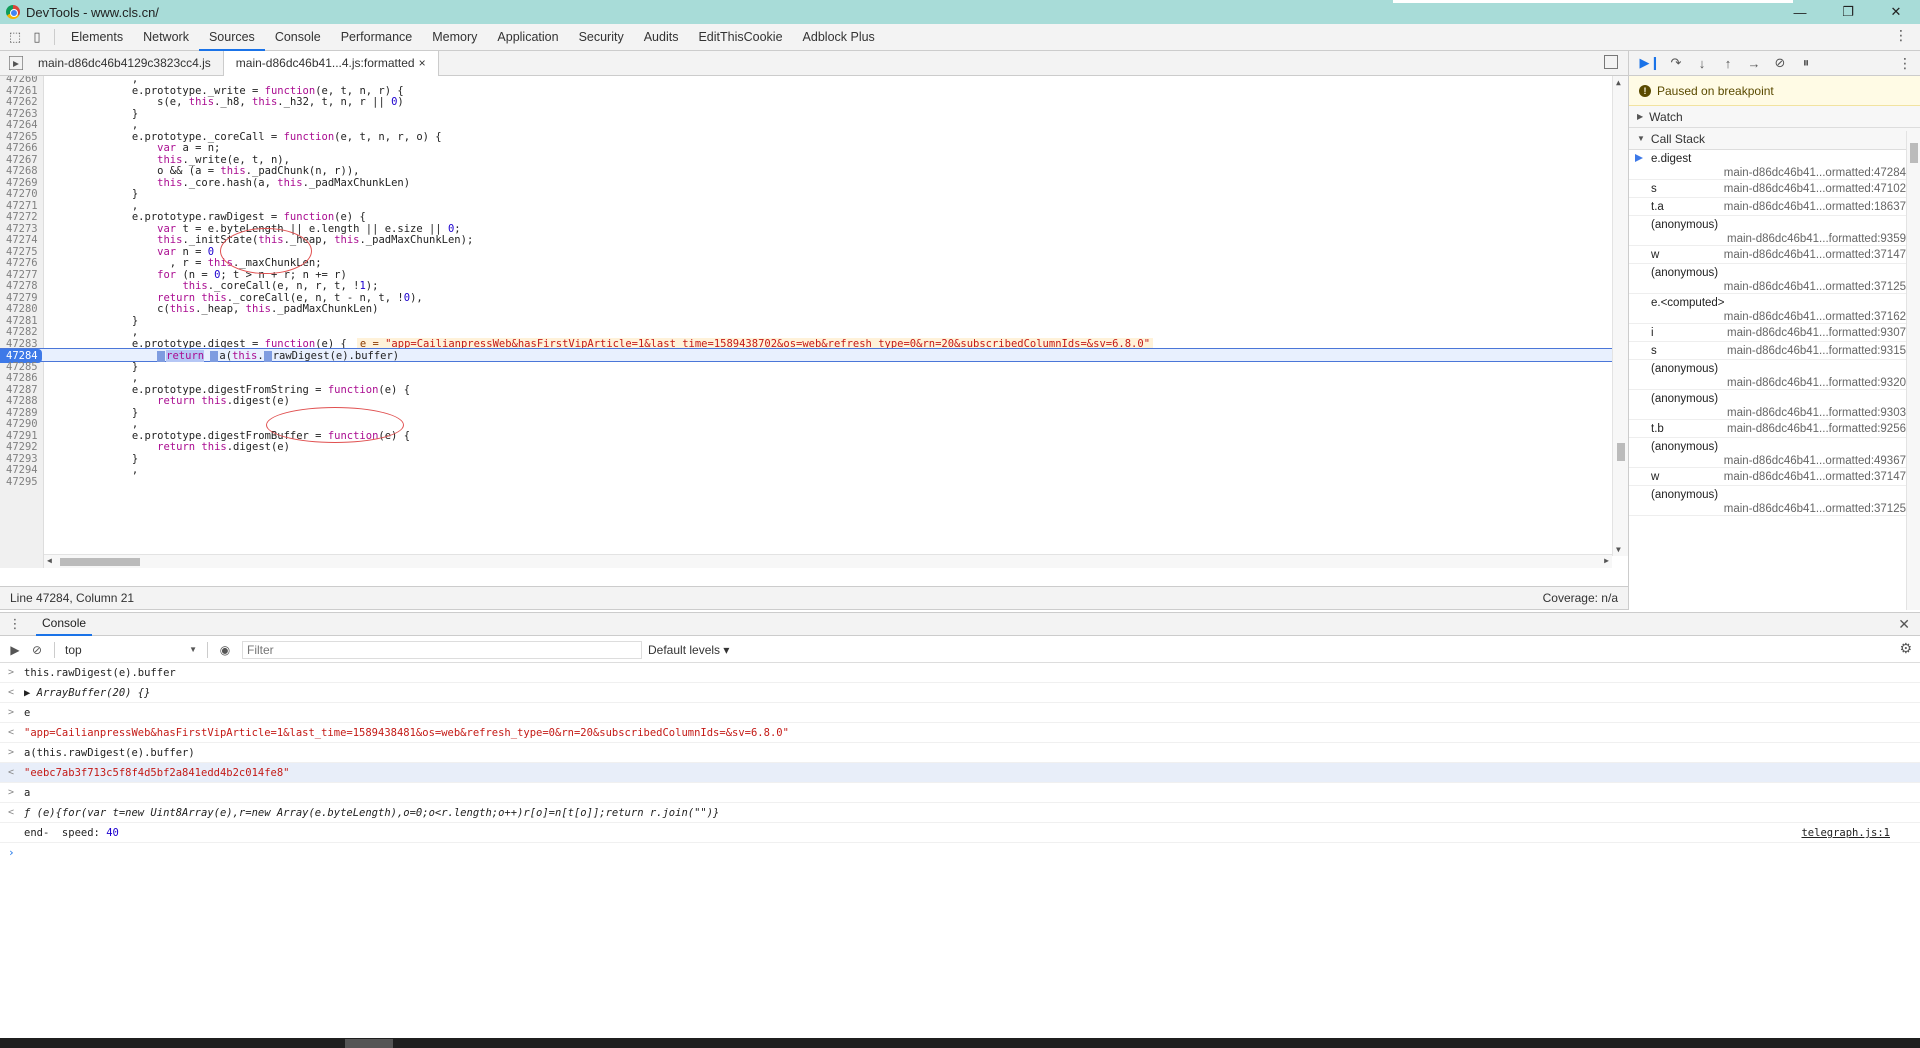  Describe the element at coordinates (131, 650) in the screenshot. I see `context-selector: top ▼` at that location.